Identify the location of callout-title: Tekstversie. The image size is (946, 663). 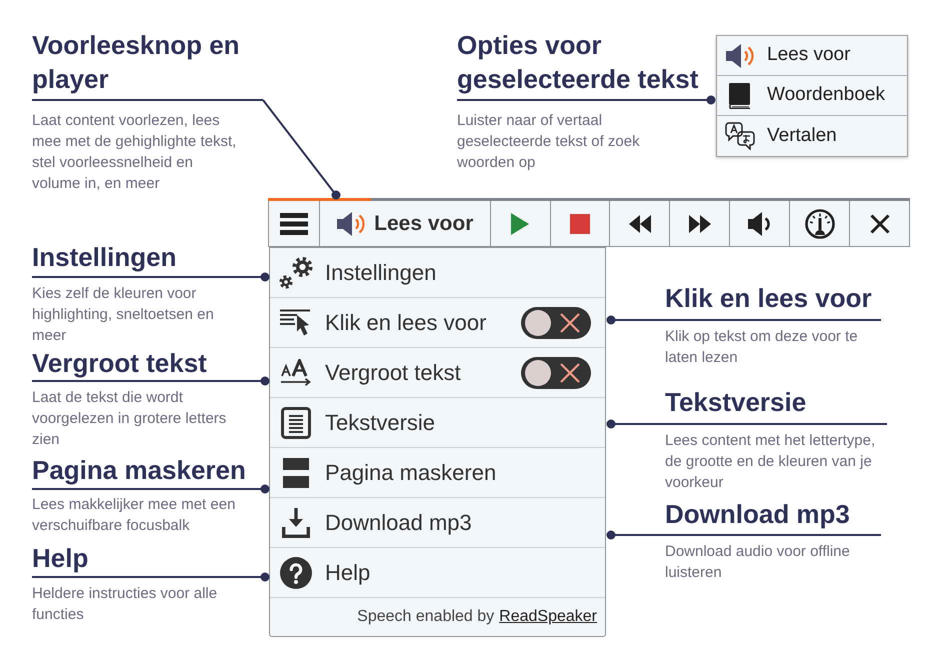
(735, 402).